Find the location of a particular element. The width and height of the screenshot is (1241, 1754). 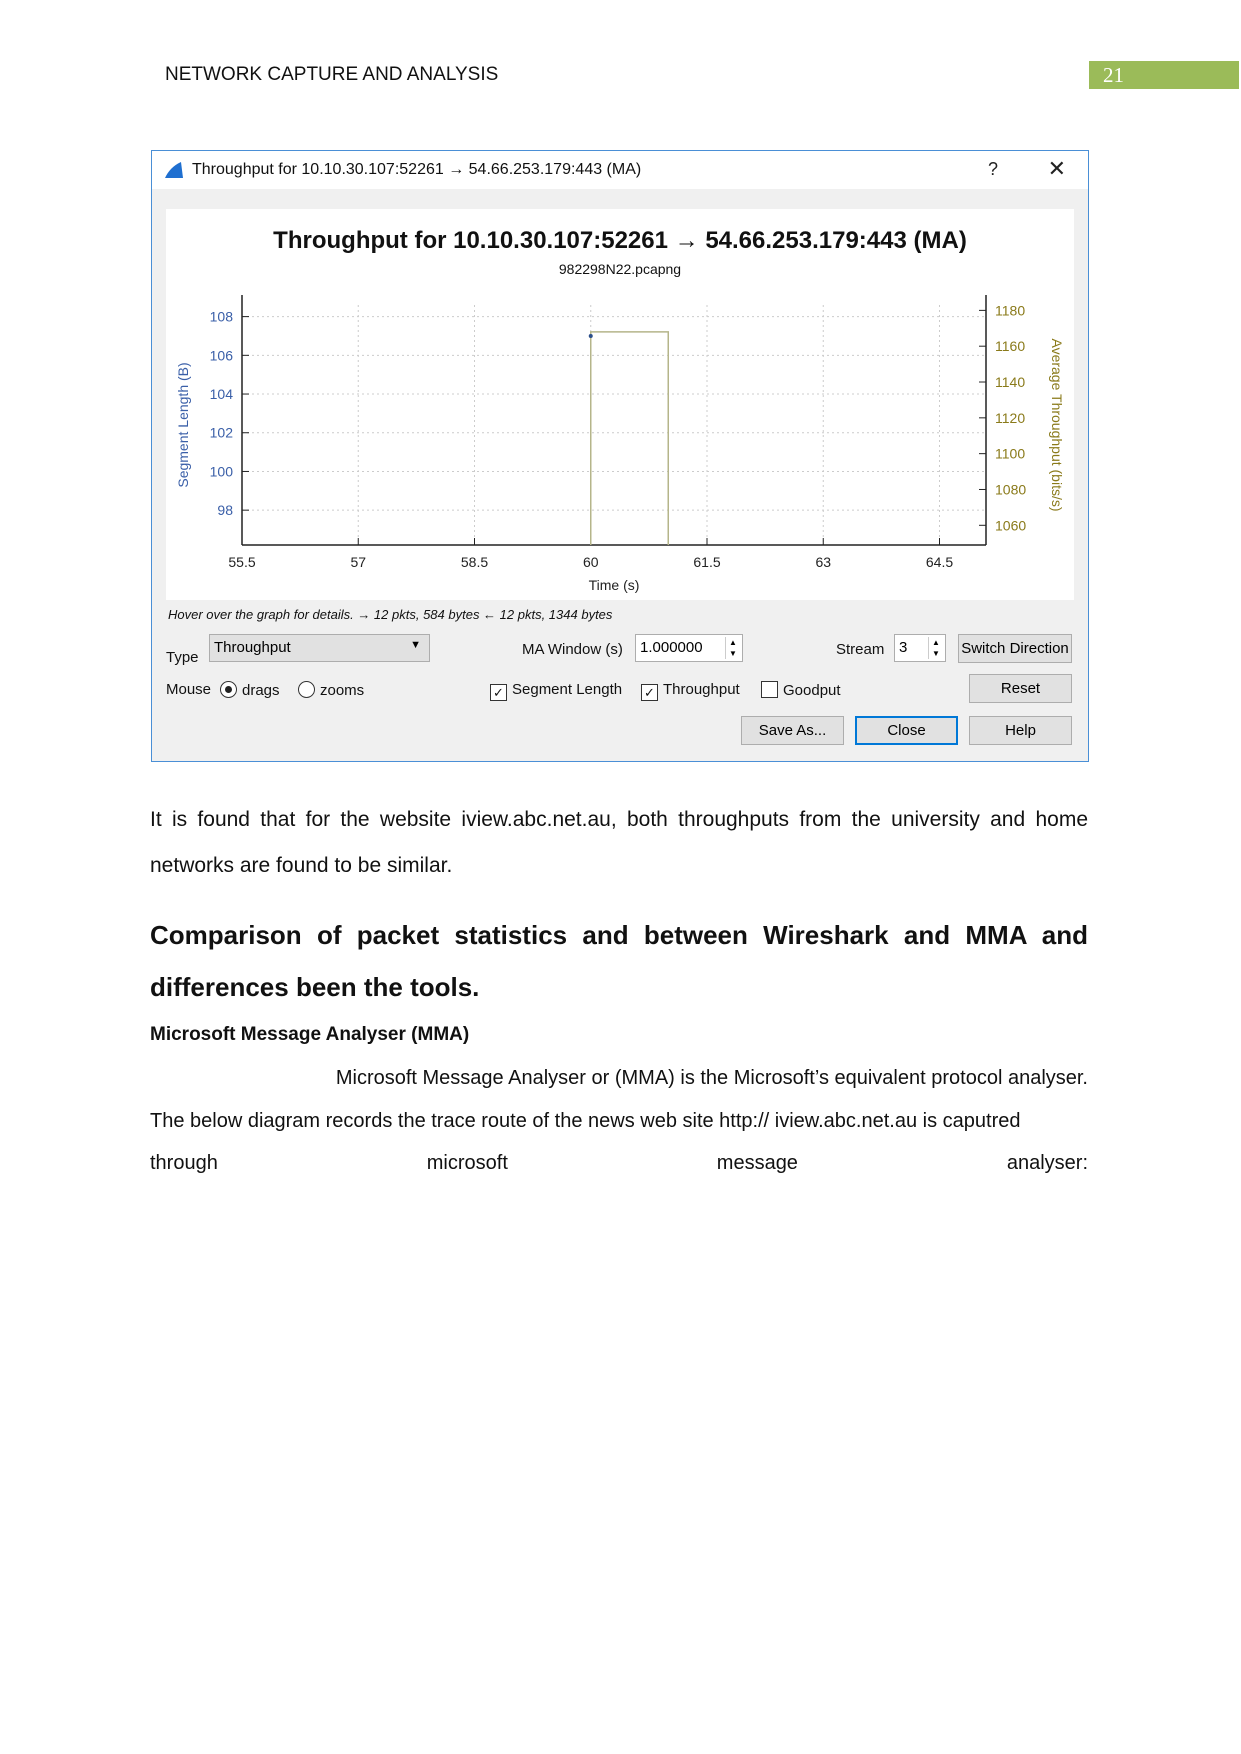

y2-tick-label: 1120 is located at coordinates (1010, 418).